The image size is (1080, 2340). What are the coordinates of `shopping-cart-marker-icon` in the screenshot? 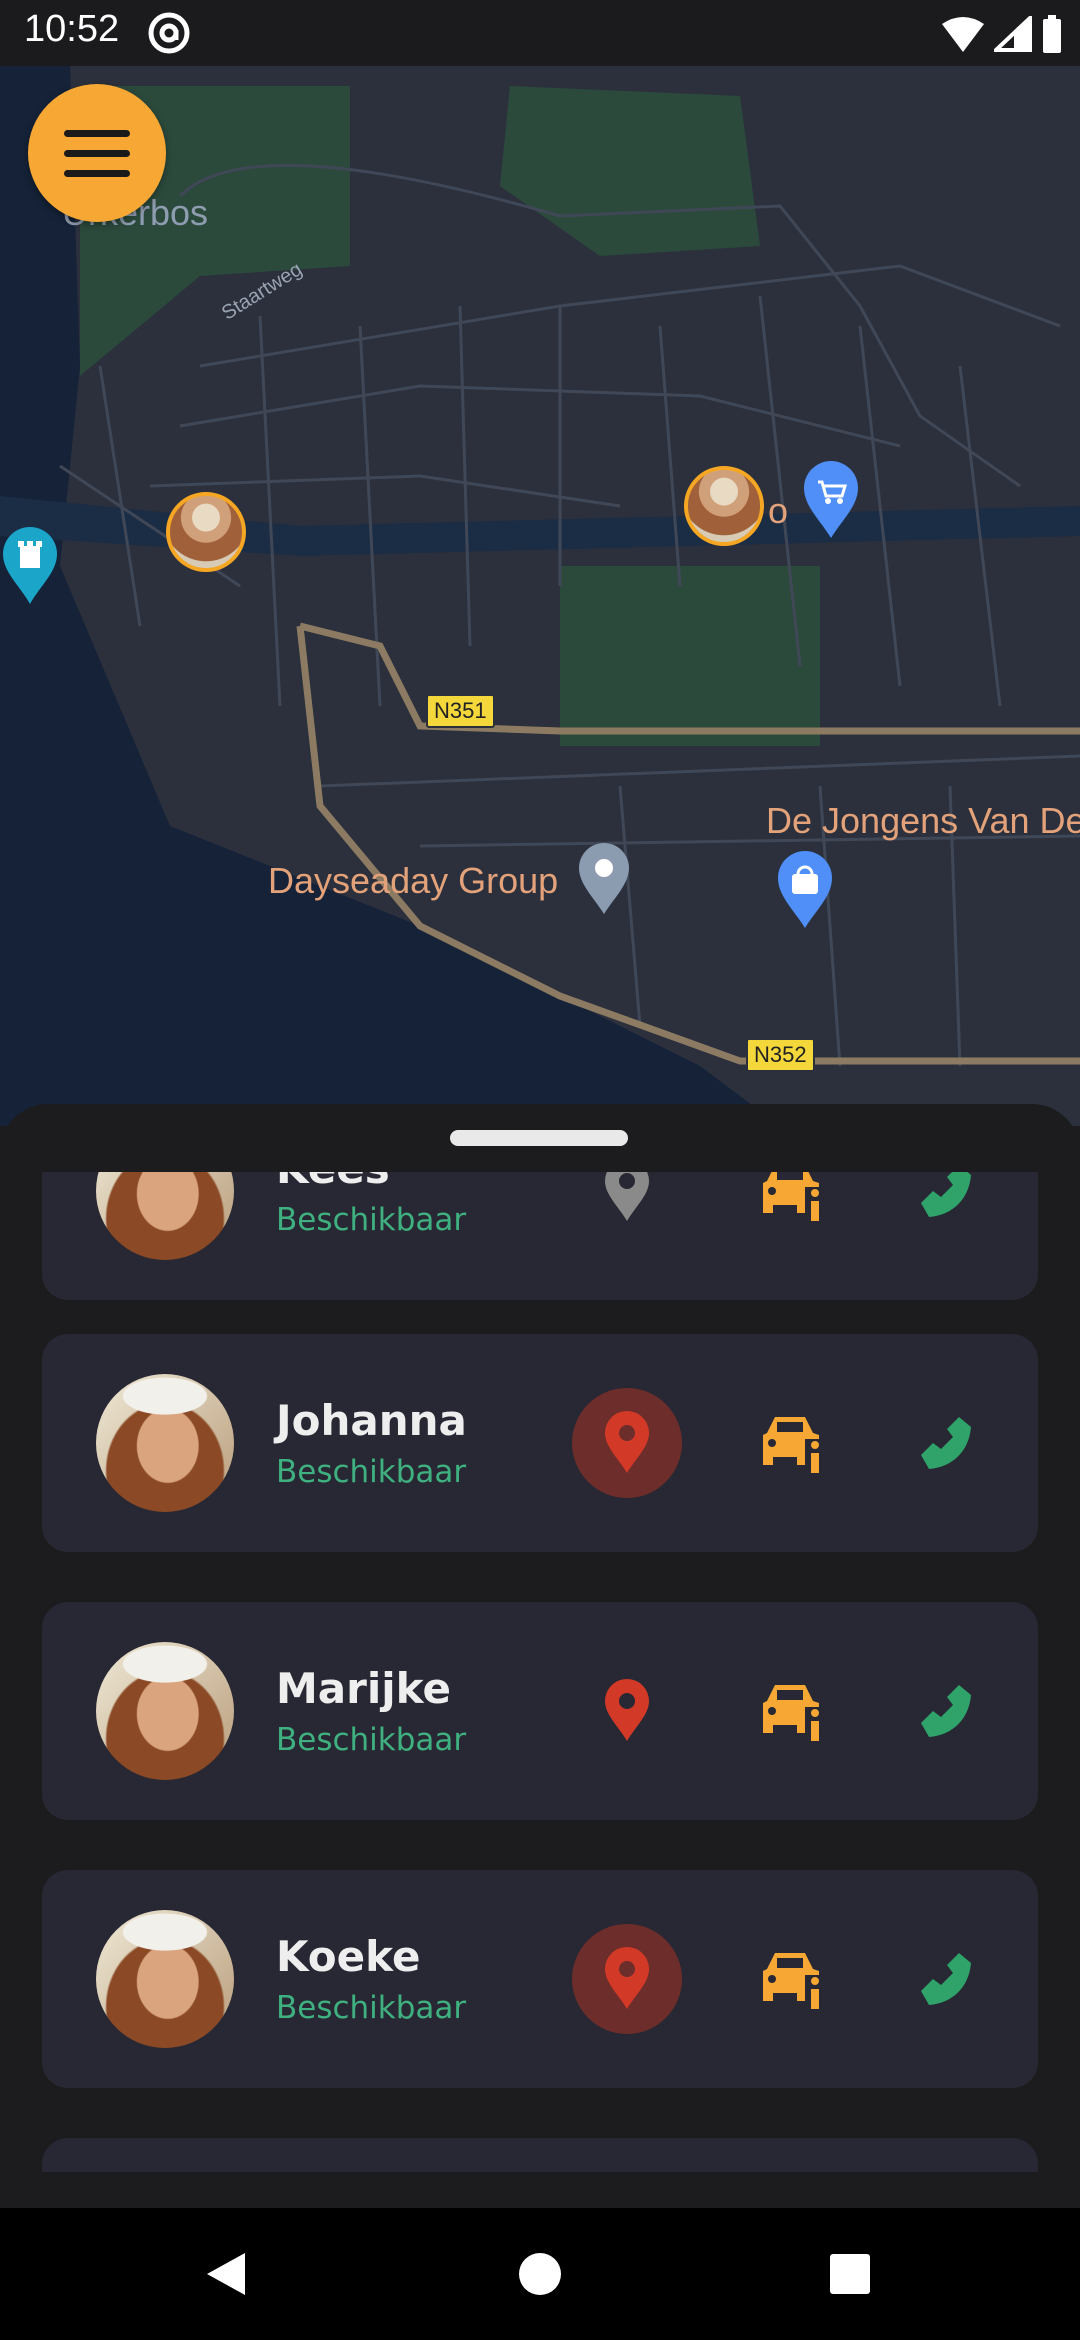 It's located at (831, 500).